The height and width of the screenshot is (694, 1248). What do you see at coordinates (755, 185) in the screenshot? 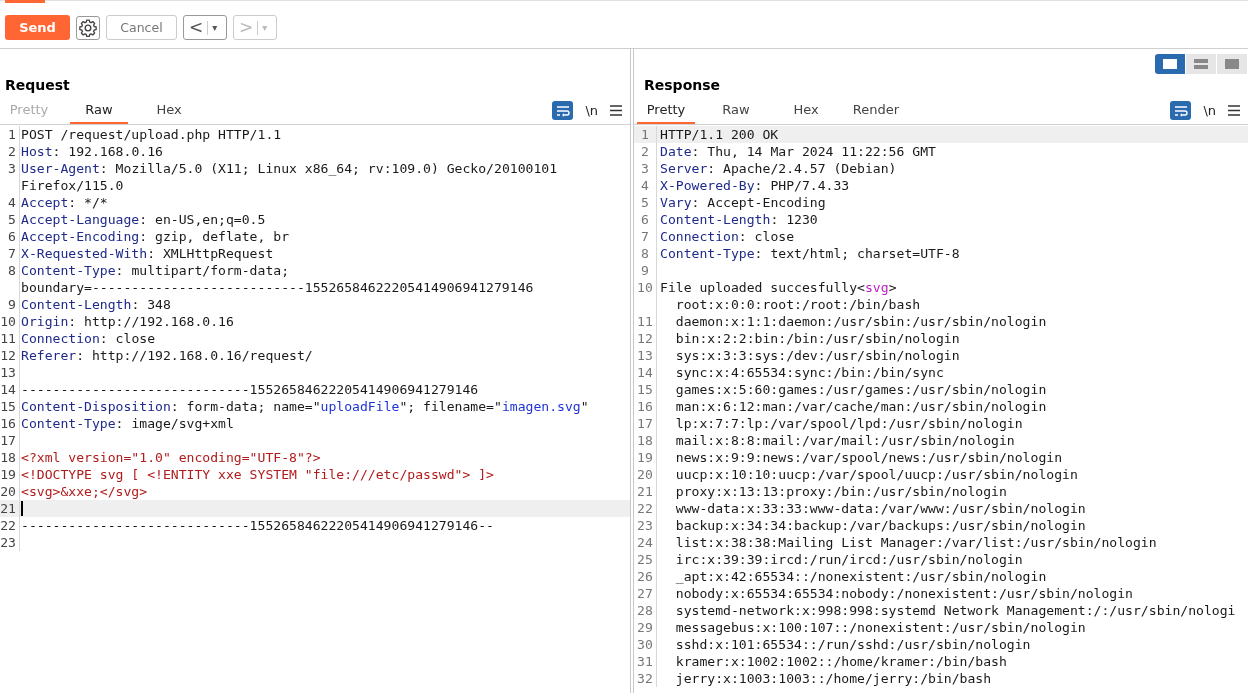
I see `code-line: X-Powered-By: PHP/7.4.33` at bounding box center [755, 185].